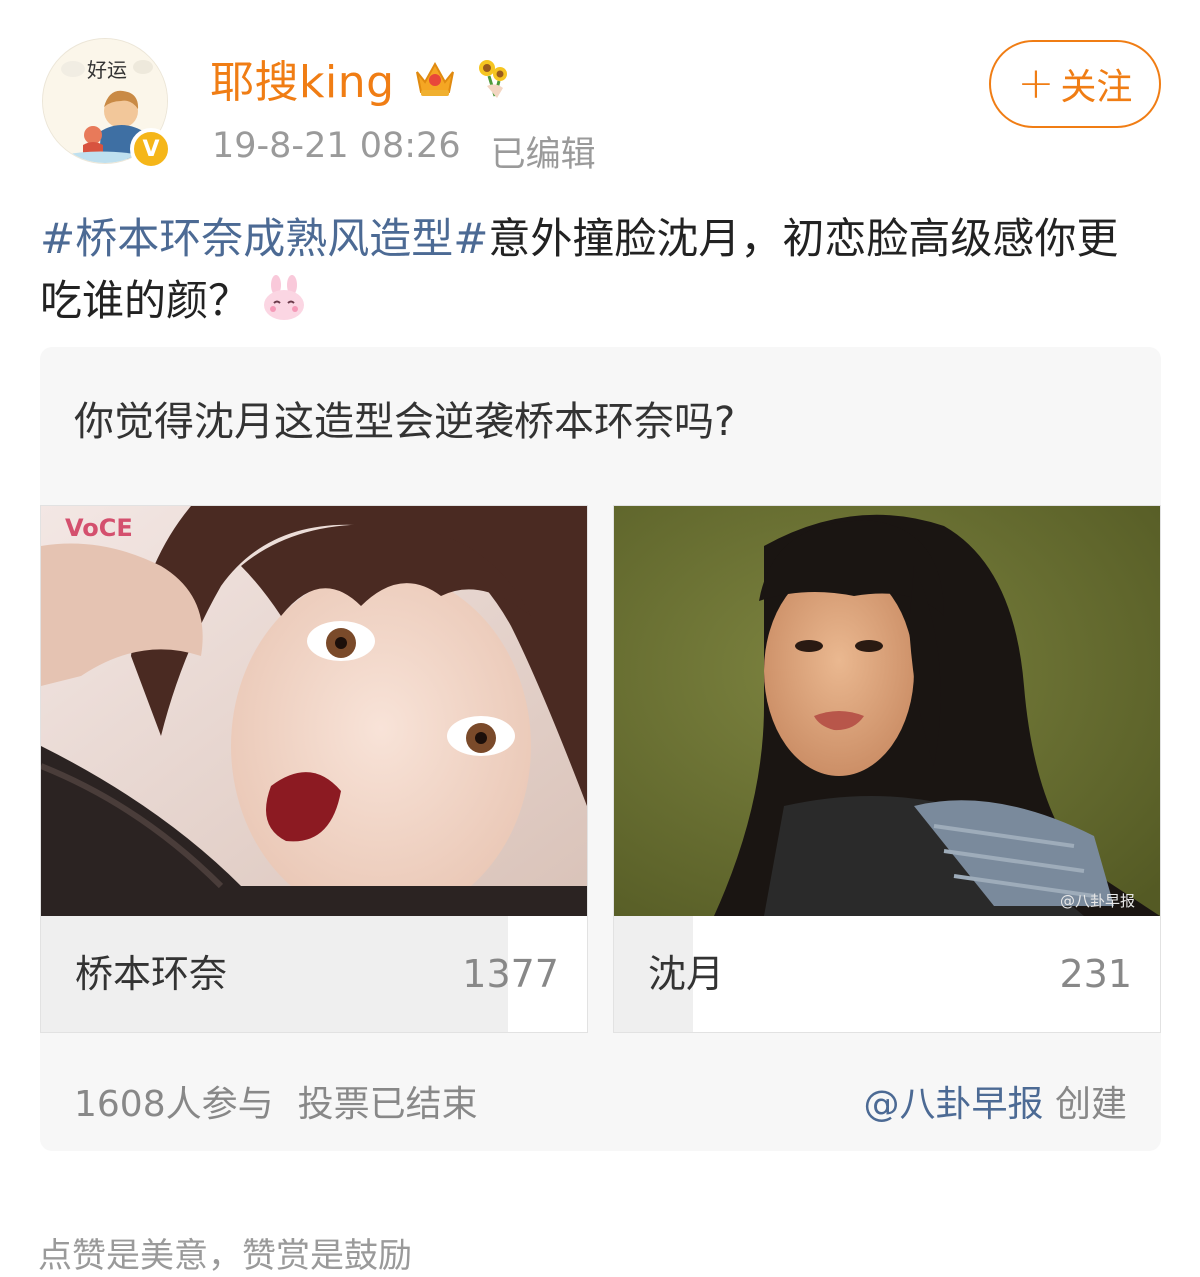  What do you see at coordinates (174, 1104) in the screenshot?
I see `participant-count: 1608人参与` at bounding box center [174, 1104].